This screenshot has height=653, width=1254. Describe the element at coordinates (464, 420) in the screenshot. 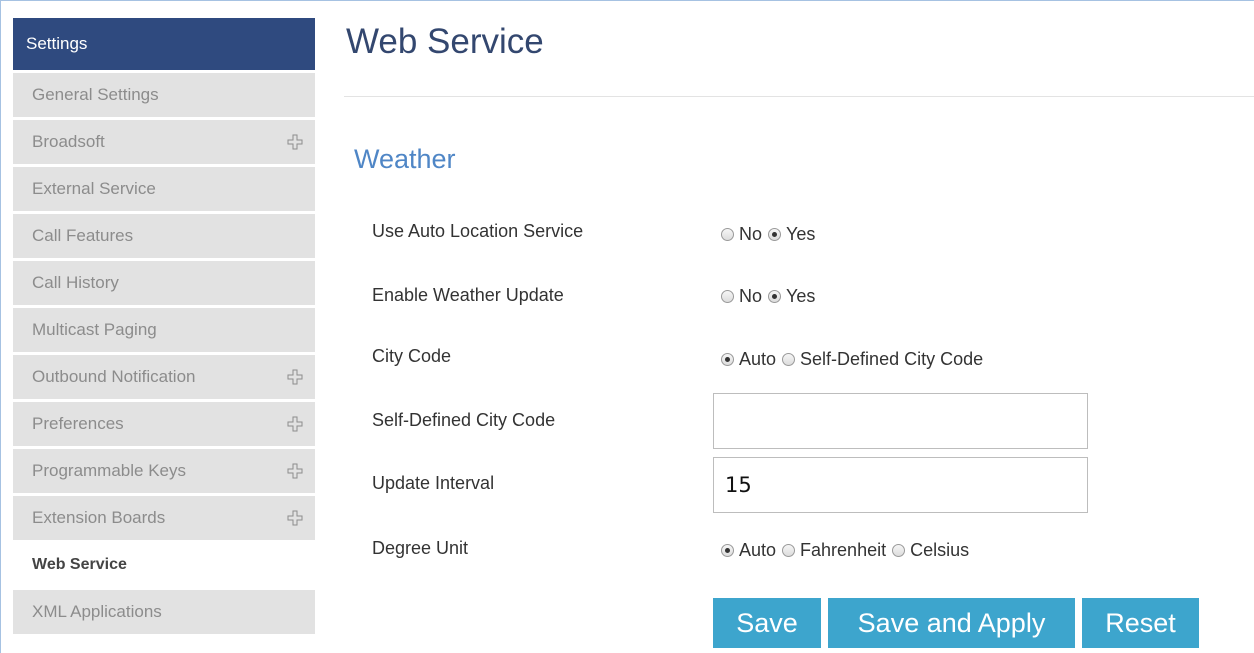

I see `self-defined-city-code-label: Self-Defined City Code` at that location.